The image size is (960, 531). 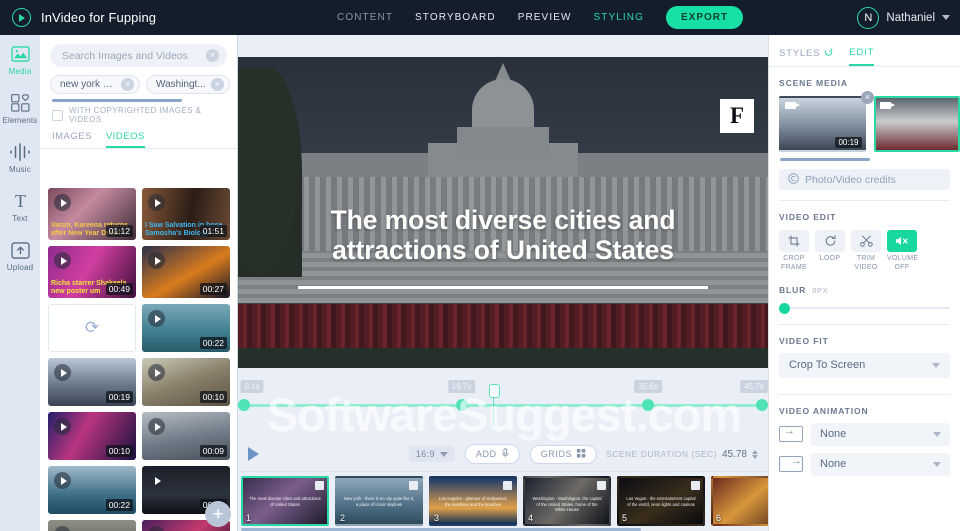 What do you see at coordinates (95, 84) in the screenshot?
I see `chip-new-york-city: new york city ×` at bounding box center [95, 84].